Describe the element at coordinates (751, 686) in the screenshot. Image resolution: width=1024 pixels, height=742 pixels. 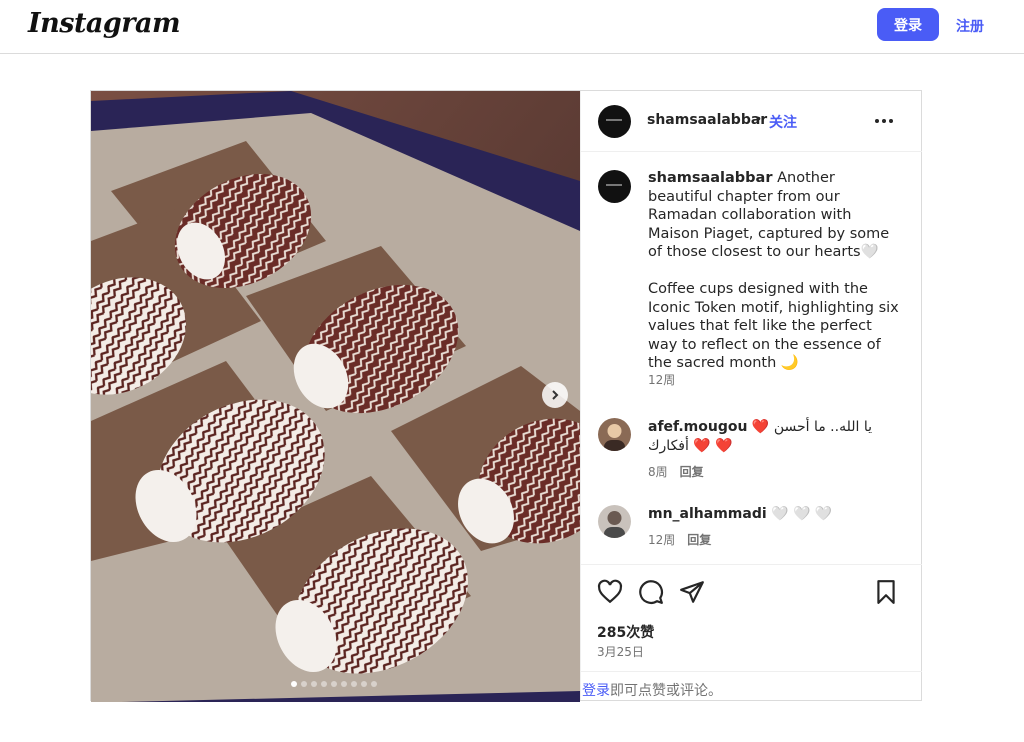
I see `login-prompt: 登录即可点赞或评论。` at that location.